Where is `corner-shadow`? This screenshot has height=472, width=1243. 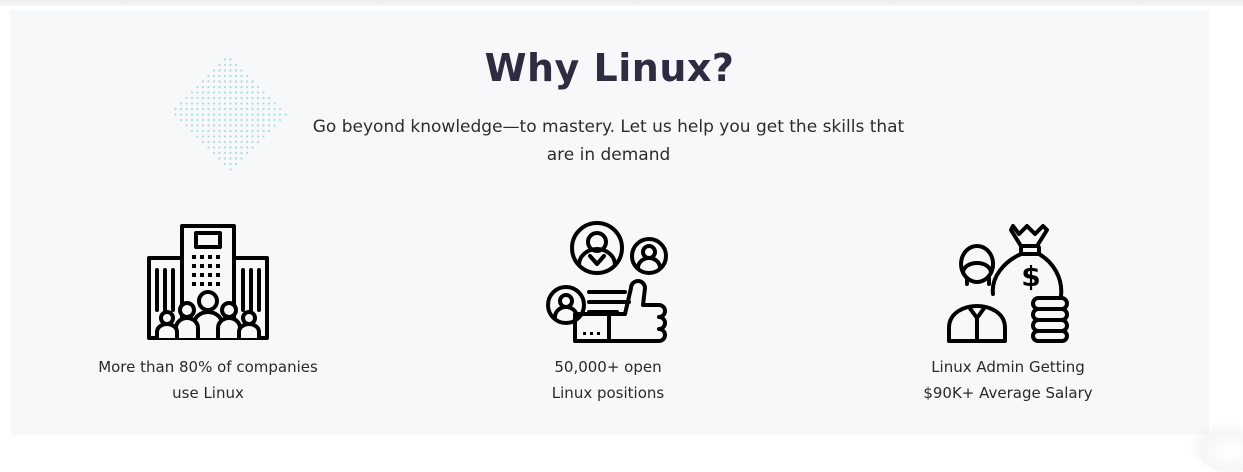
corner-shadow is located at coordinates (1221, 452).